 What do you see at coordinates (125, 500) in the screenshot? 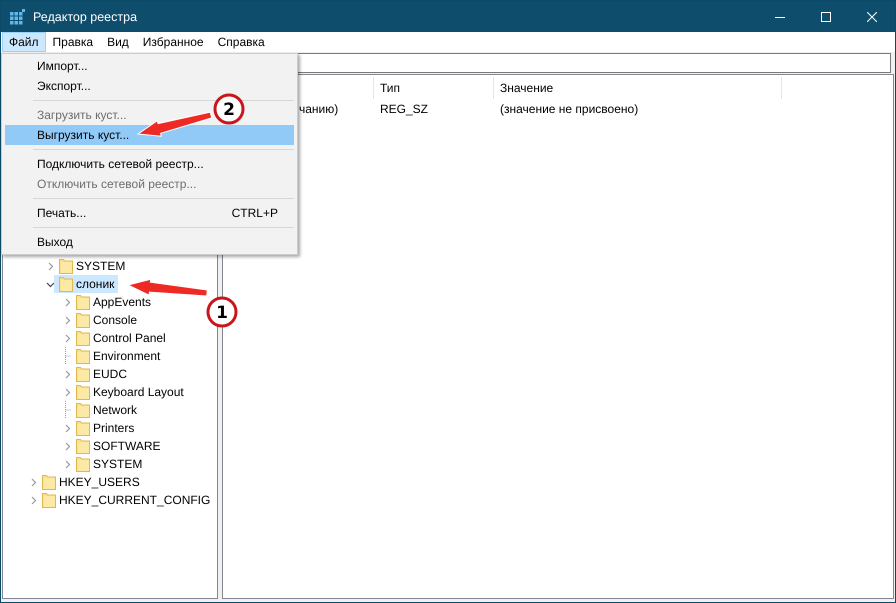
I see `tree-item: HKEY_CURRENT_CONFIG` at bounding box center [125, 500].